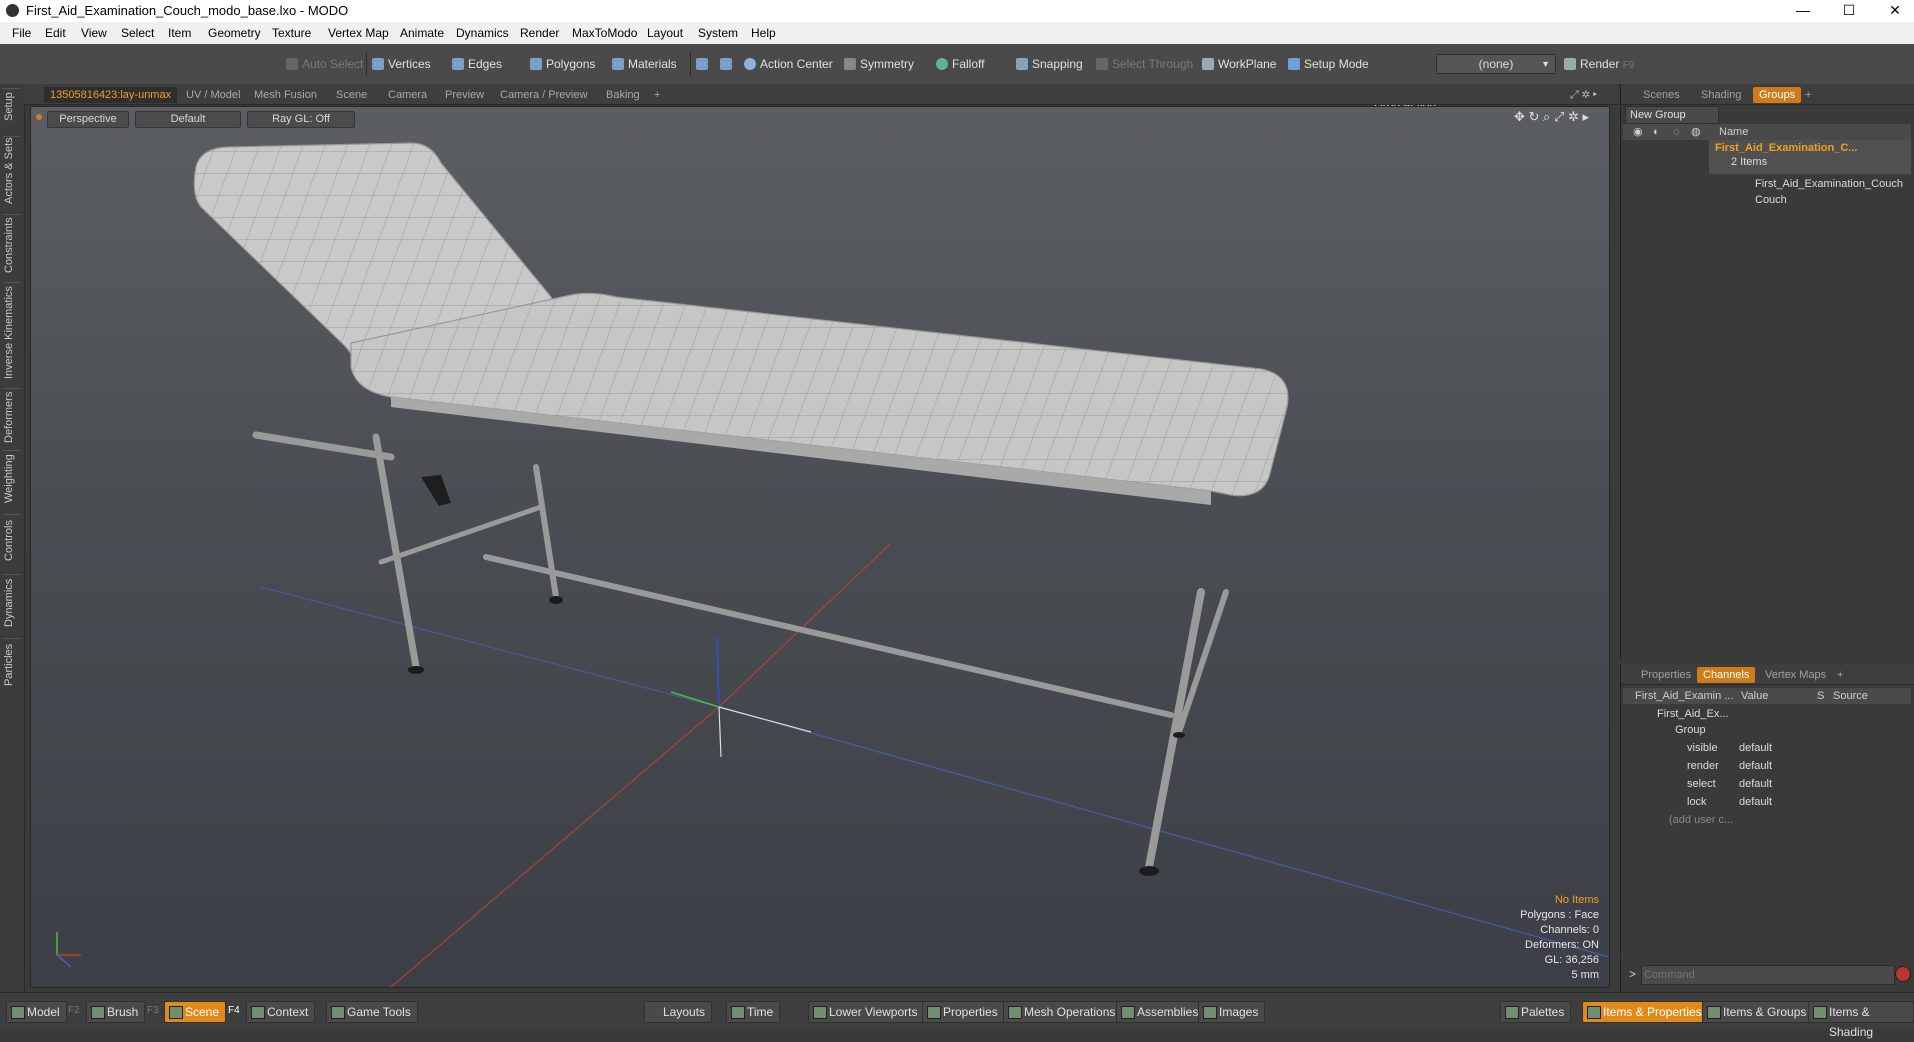 This screenshot has width=1914, height=1042. I want to click on menu-render: Render, so click(539, 33).